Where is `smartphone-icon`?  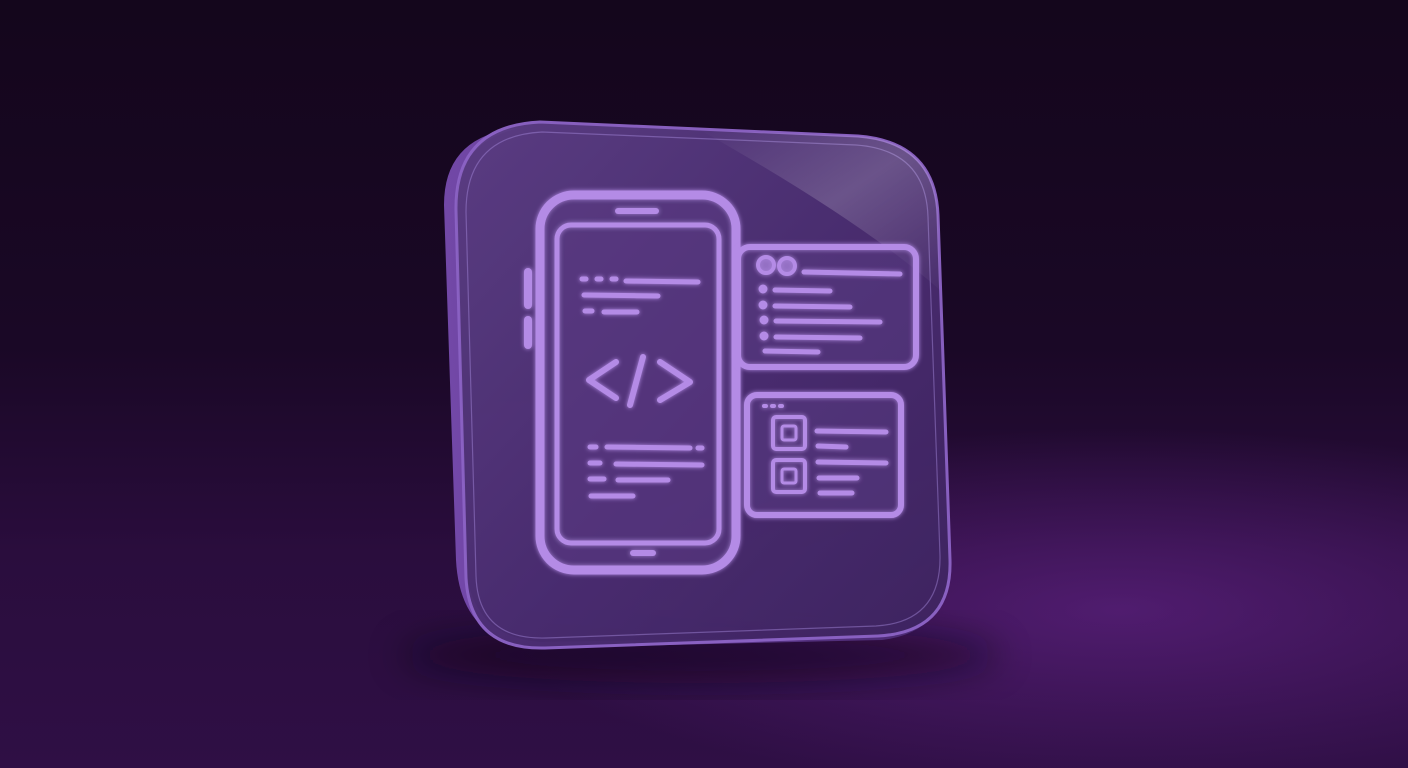 smartphone-icon is located at coordinates (632, 382).